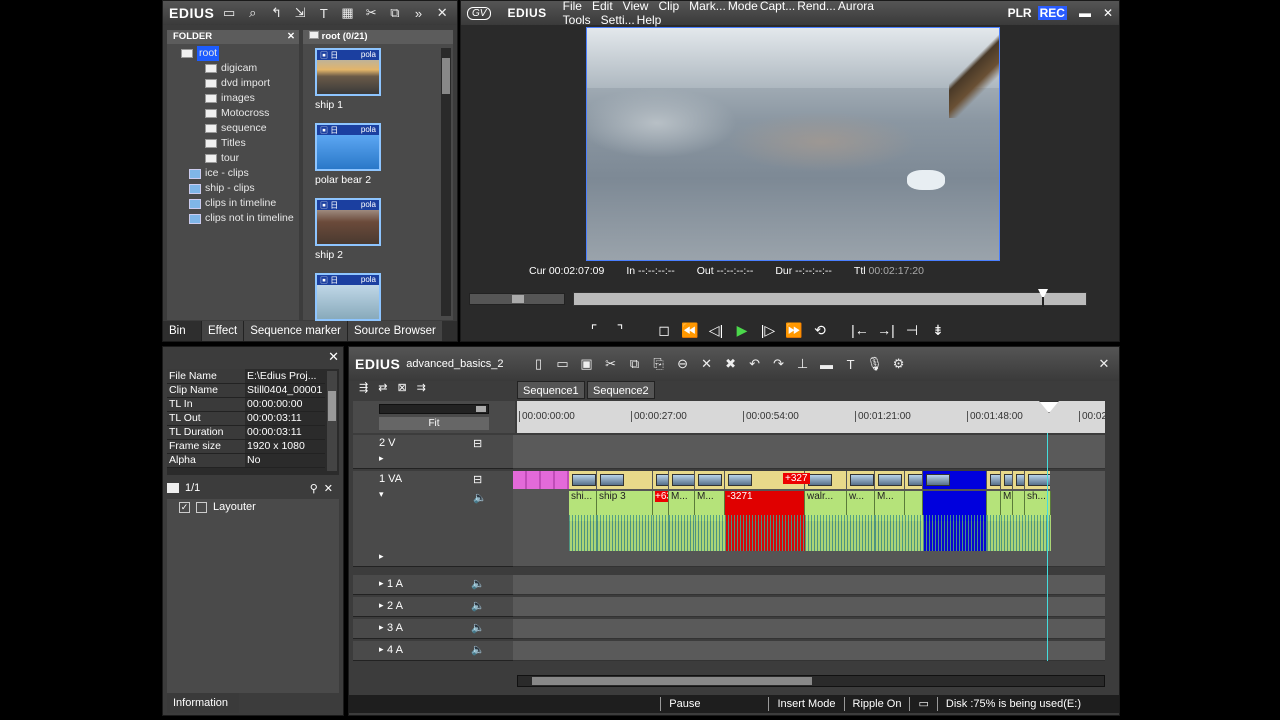  What do you see at coordinates (827, 364) in the screenshot?
I see `ripple-icon: ▬` at bounding box center [827, 364].